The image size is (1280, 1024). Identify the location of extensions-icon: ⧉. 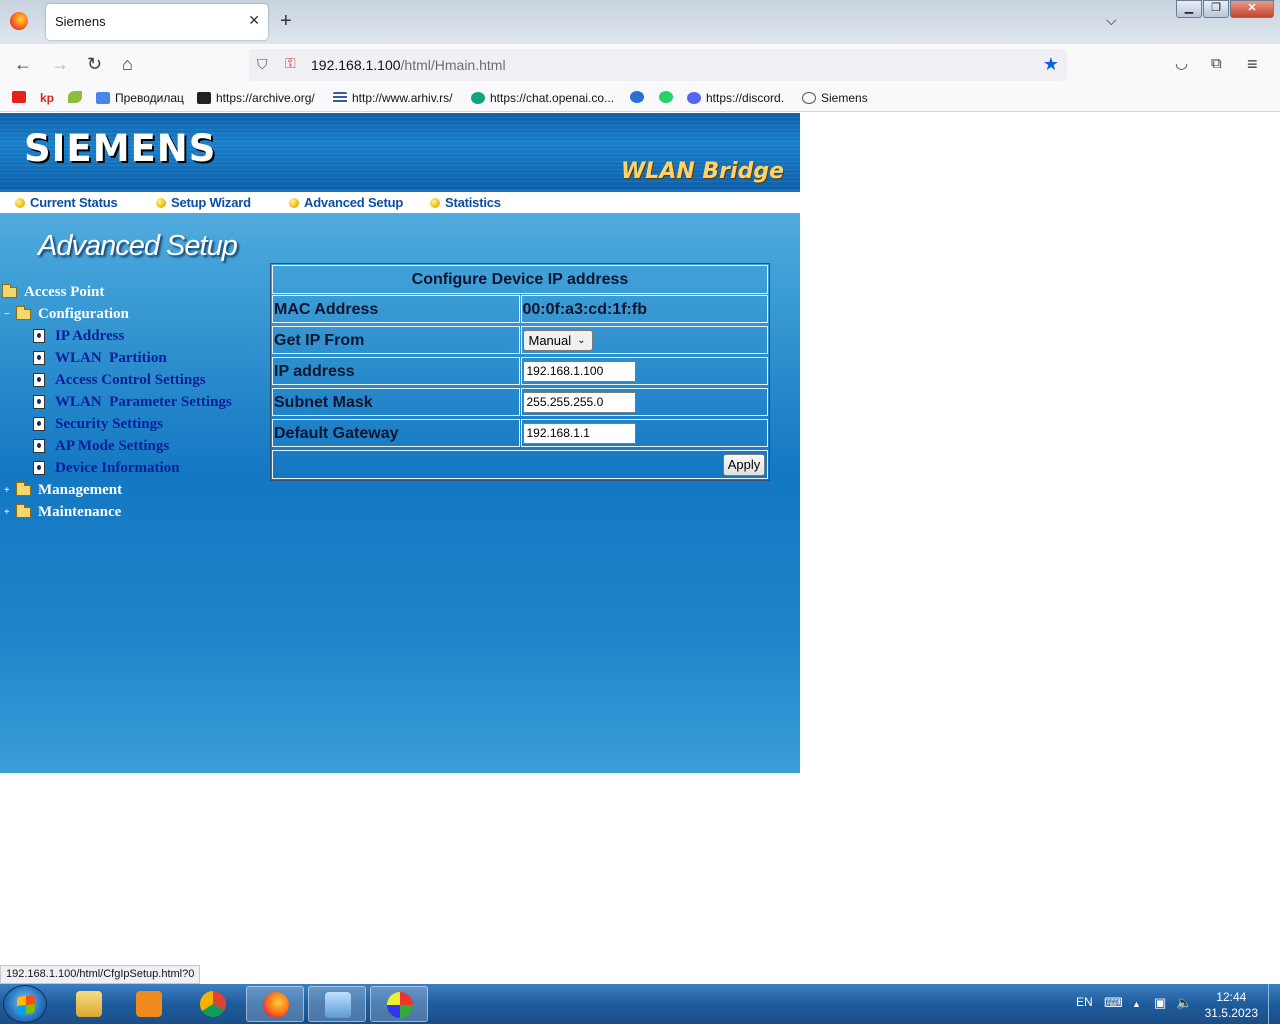
(1216, 64).